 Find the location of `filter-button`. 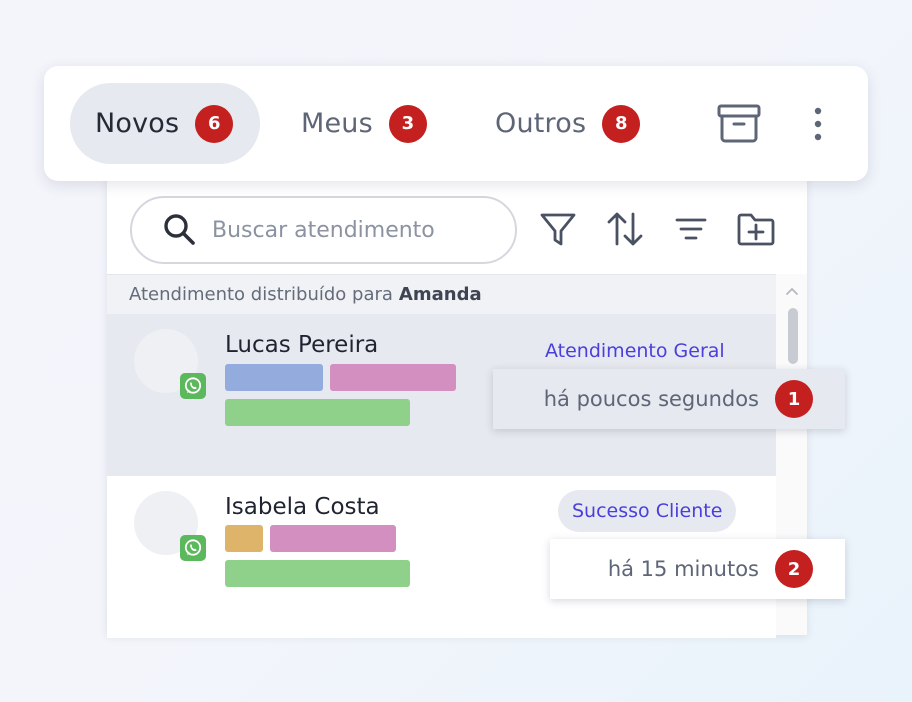

filter-button is located at coordinates (558, 229).